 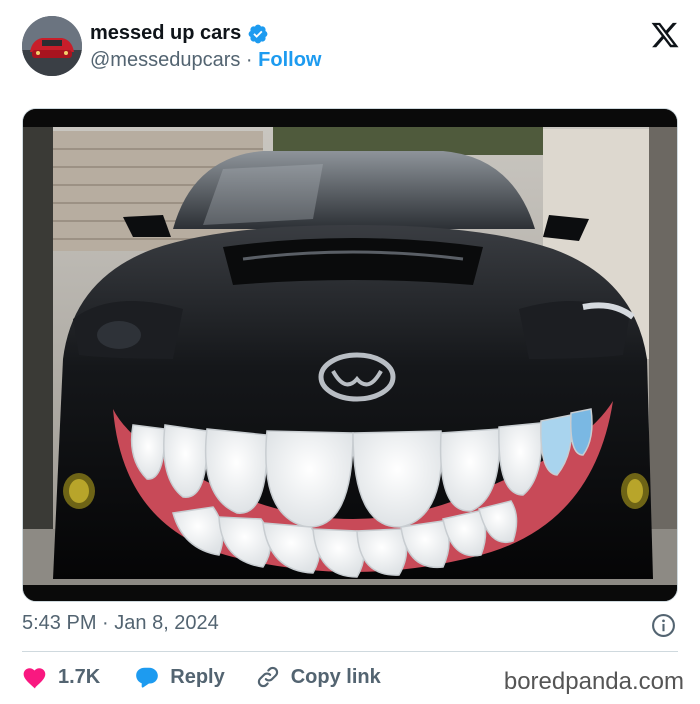 I want to click on like-count: 1.7K, so click(x=79, y=676).